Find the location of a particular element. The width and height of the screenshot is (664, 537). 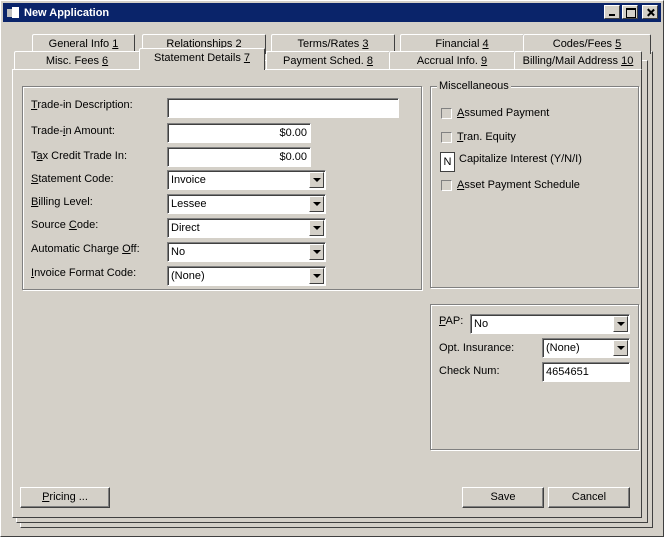

tradein-description-label: Trade-in Description: is located at coordinates (82, 105).